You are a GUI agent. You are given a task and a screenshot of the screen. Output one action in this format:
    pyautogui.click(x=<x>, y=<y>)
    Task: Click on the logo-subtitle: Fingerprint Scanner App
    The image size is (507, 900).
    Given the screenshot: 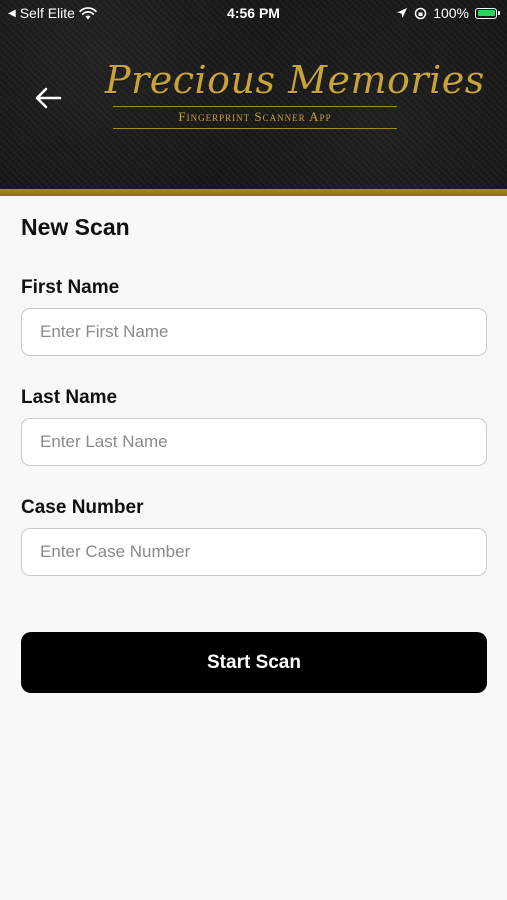 What is the action you would take?
    pyautogui.click(x=255, y=116)
    